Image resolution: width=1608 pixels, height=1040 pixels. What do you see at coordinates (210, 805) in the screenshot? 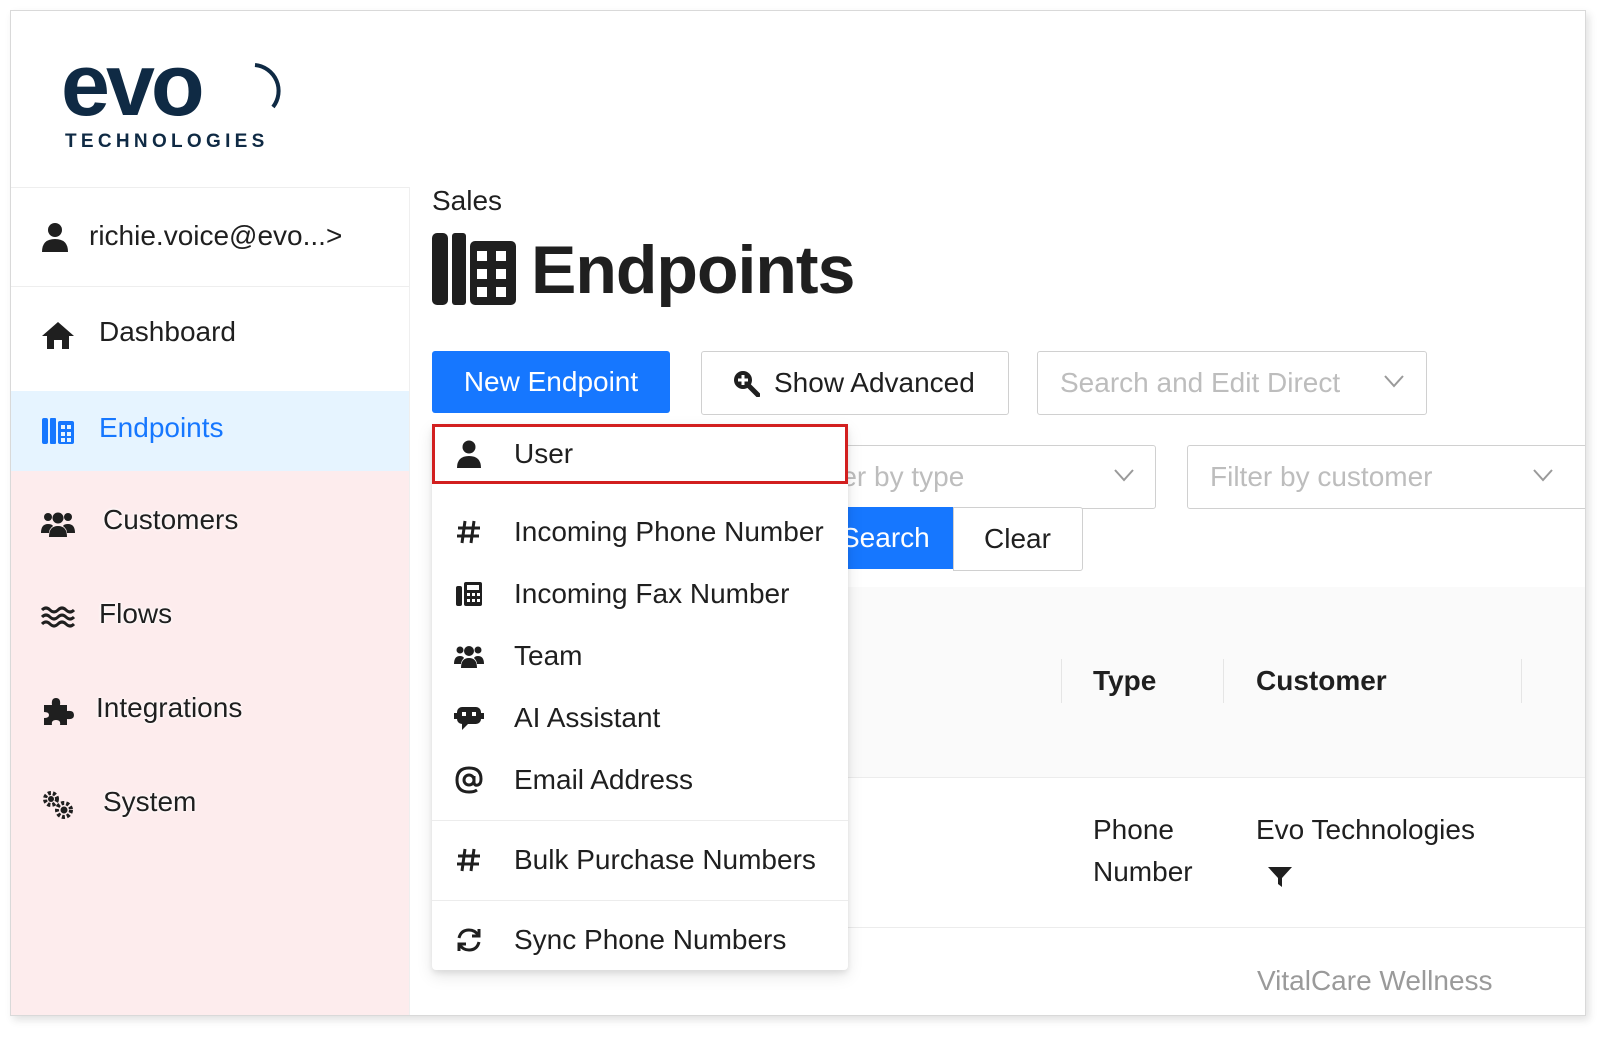
I see `sidebar-item-system: System` at bounding box center [210, 805].